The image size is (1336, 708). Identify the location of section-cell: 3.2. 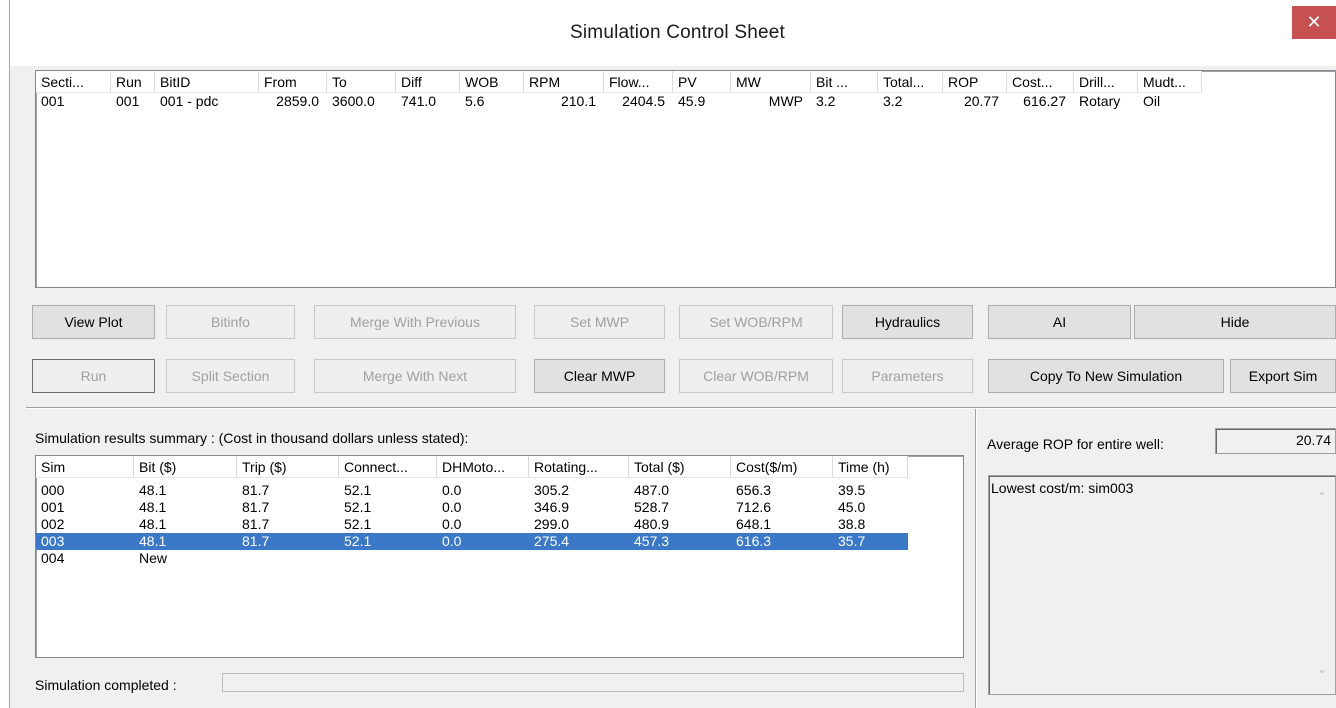
(826, 101).